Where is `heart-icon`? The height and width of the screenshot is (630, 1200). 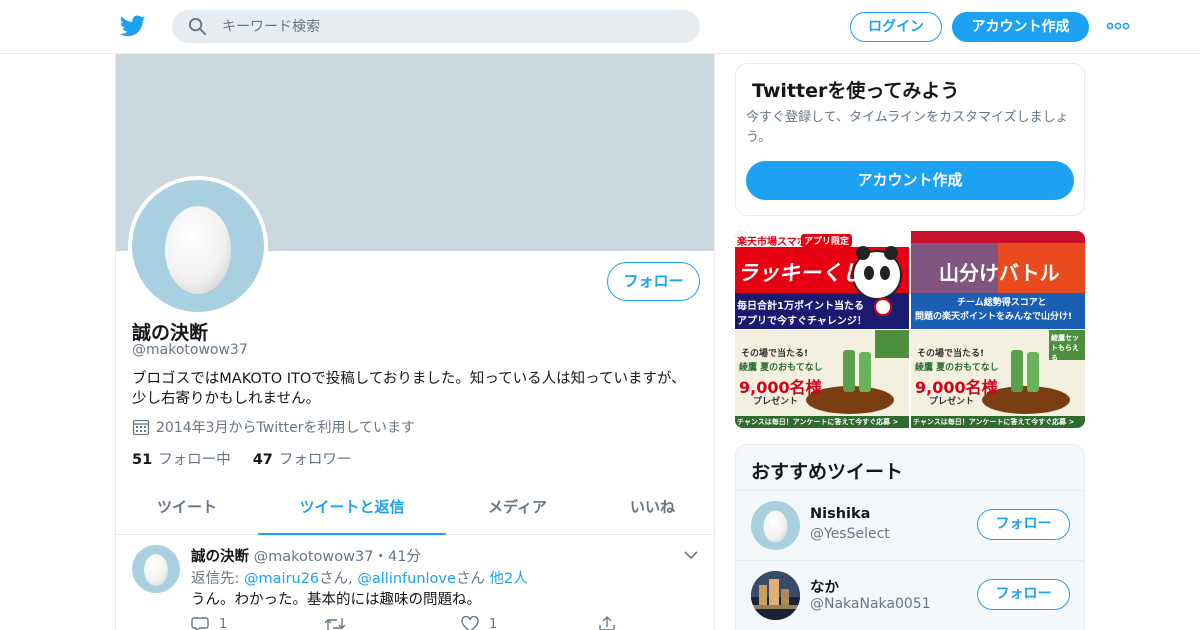 heart-icon is located at coordinates (470, 623).